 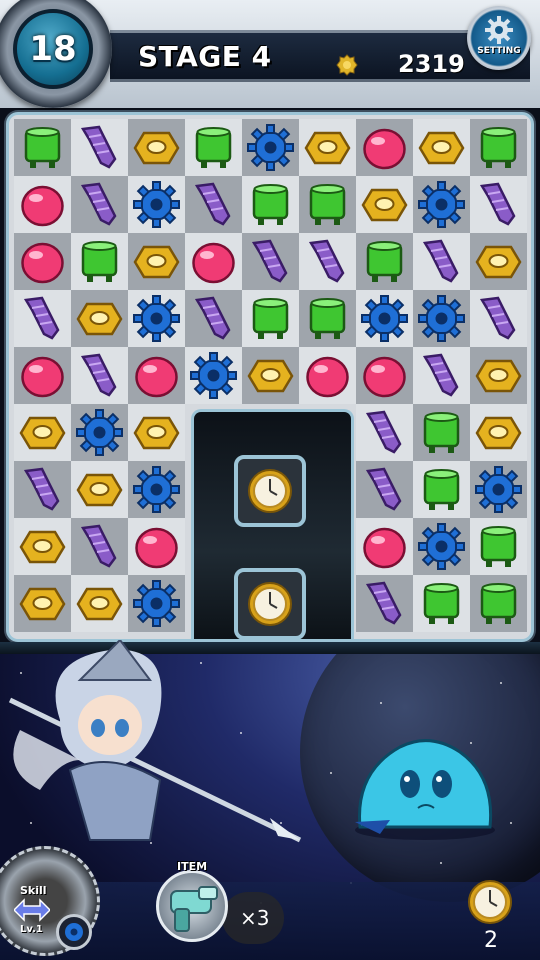 I want to click on skill-level: Lv.1, so click(x=31, y=929).